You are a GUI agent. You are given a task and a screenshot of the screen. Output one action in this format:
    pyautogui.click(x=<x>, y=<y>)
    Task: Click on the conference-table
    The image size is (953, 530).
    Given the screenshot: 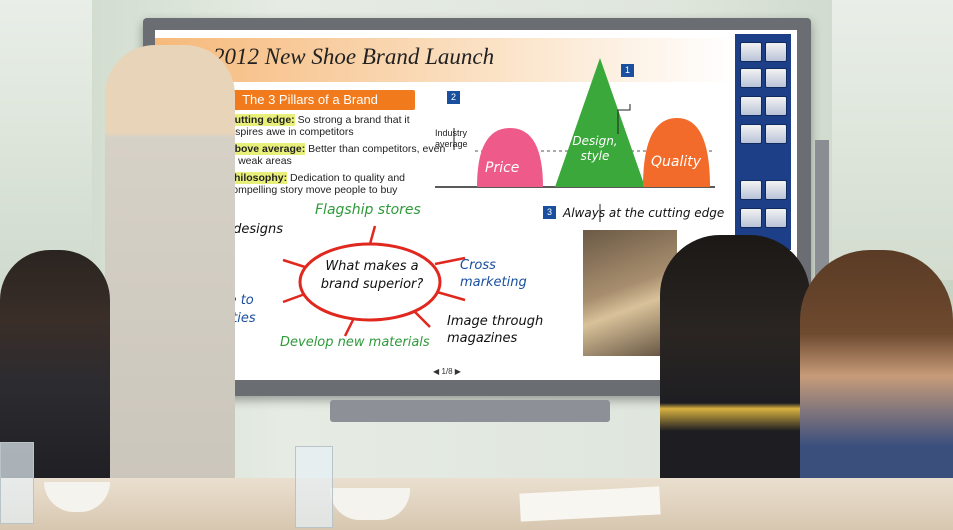 What is the action you would take?
    pyautogui.click(x=476, y=504)
    